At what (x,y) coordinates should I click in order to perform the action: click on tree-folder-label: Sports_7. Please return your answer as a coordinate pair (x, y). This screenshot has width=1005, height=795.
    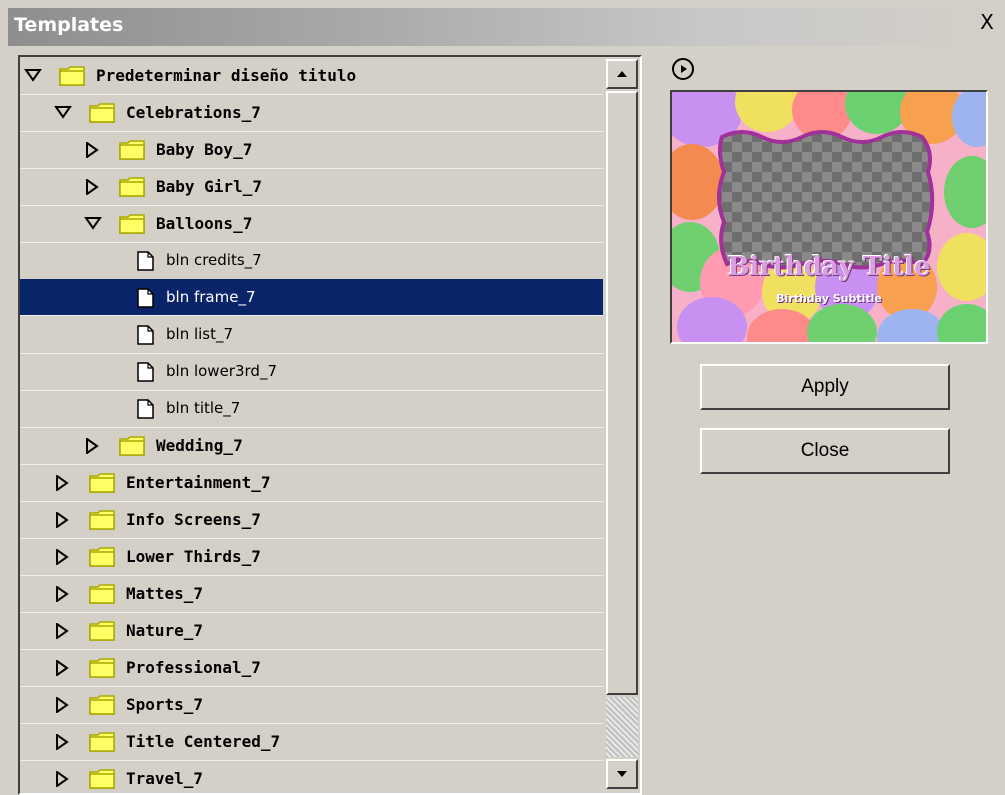
    Looking at the image, I should click on (165, 704).